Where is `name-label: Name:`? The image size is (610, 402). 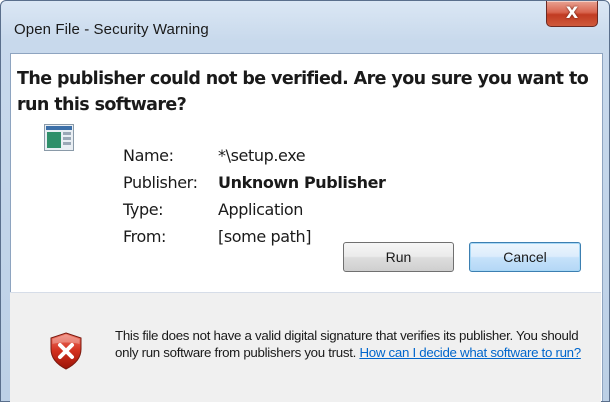
name-label: Name: is located at coordinates (148, 155).